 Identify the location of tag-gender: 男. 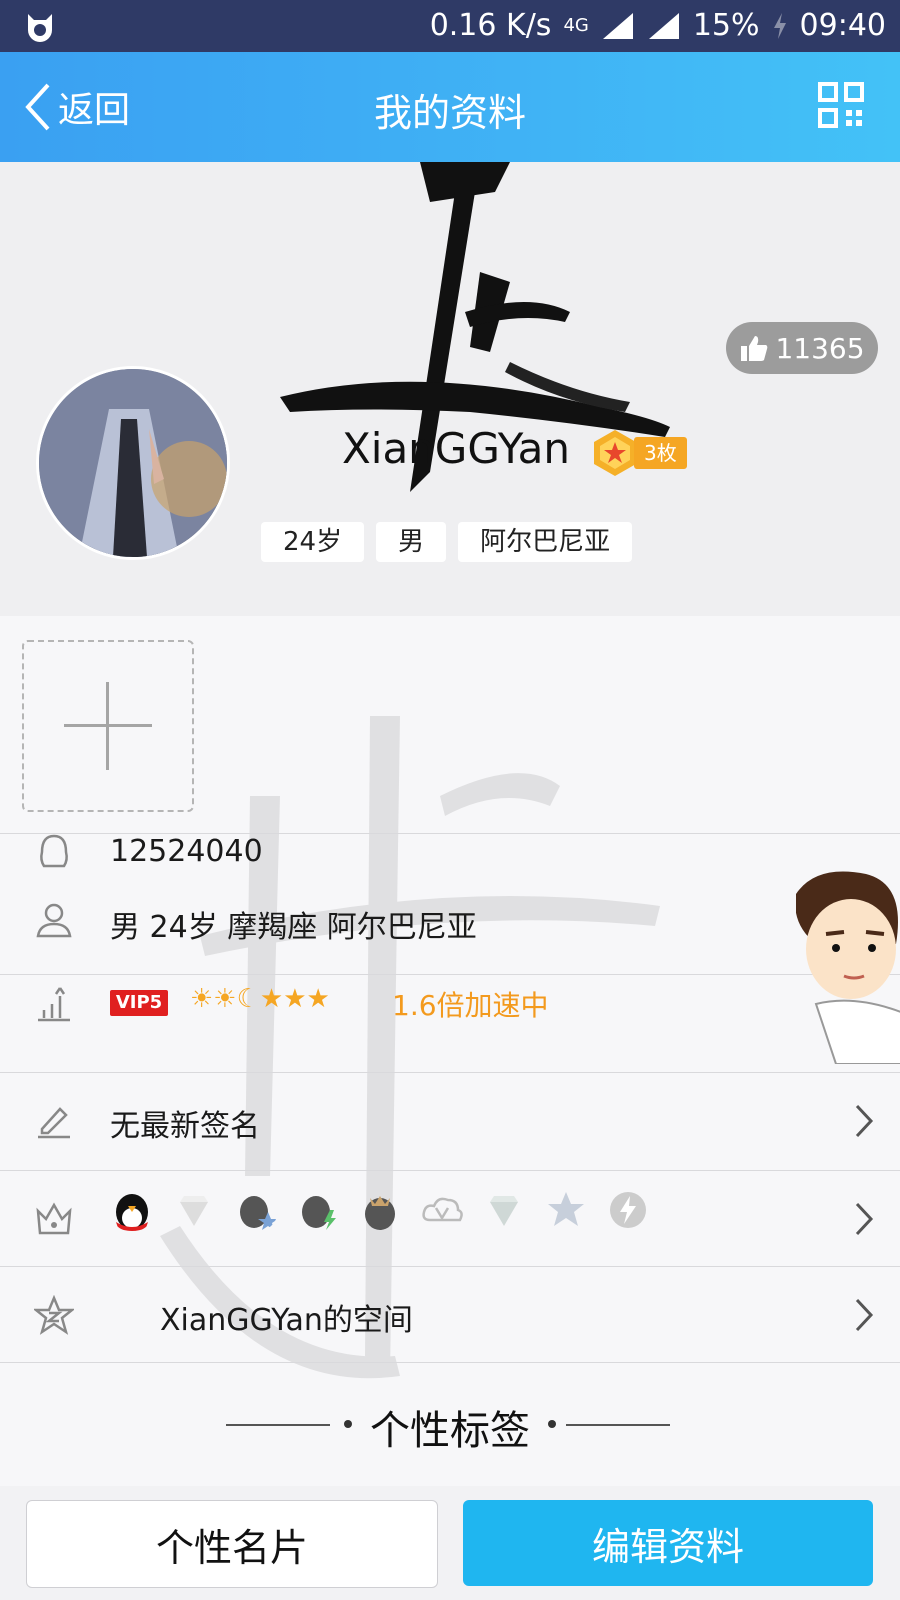
(411, 542).